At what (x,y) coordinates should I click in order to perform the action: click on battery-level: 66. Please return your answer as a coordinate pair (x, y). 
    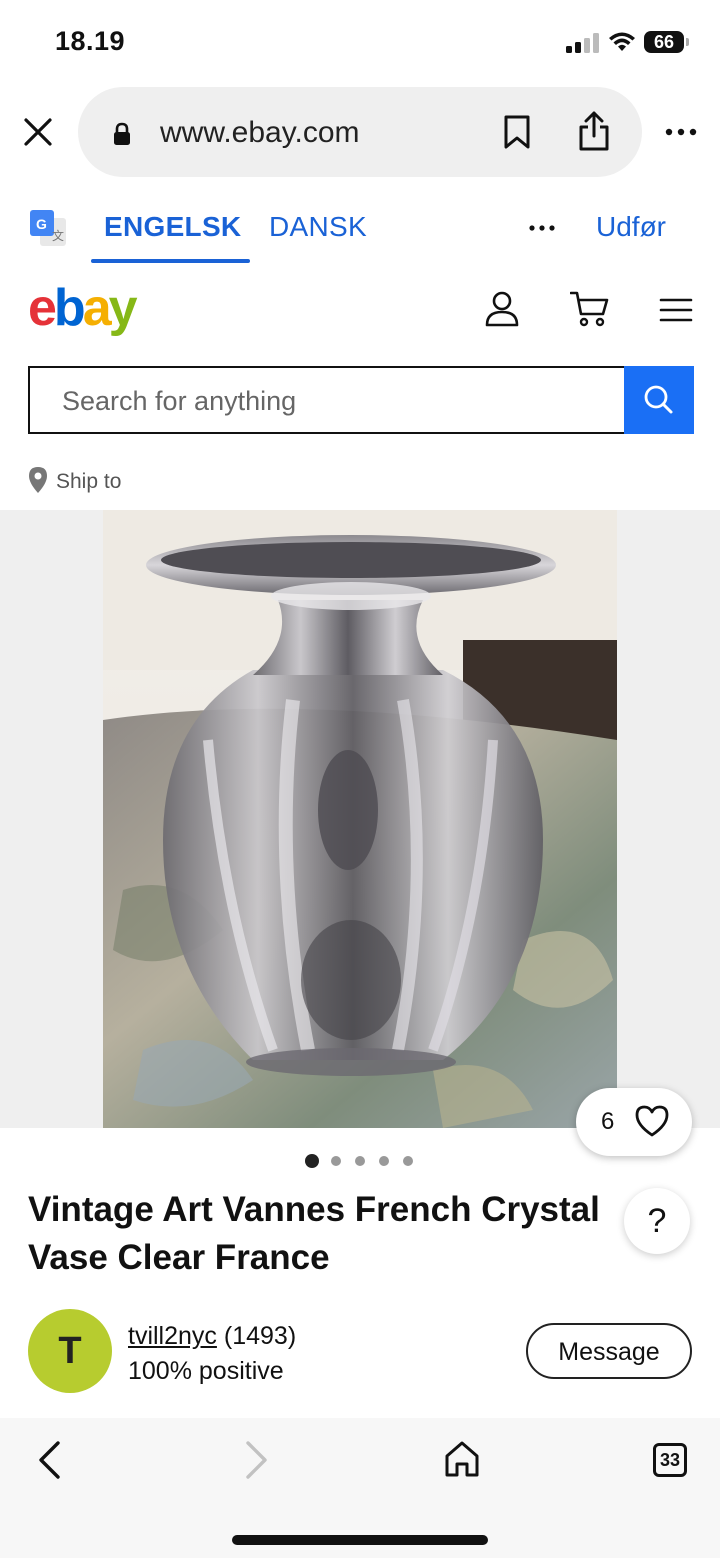
    Looking at the image, I should click on (664, 42).